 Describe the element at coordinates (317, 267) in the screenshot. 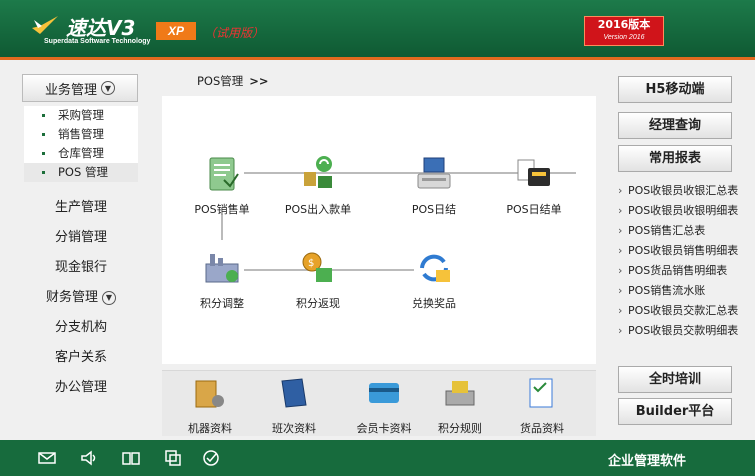

I see `coin-exchange-icon: $` at that location.